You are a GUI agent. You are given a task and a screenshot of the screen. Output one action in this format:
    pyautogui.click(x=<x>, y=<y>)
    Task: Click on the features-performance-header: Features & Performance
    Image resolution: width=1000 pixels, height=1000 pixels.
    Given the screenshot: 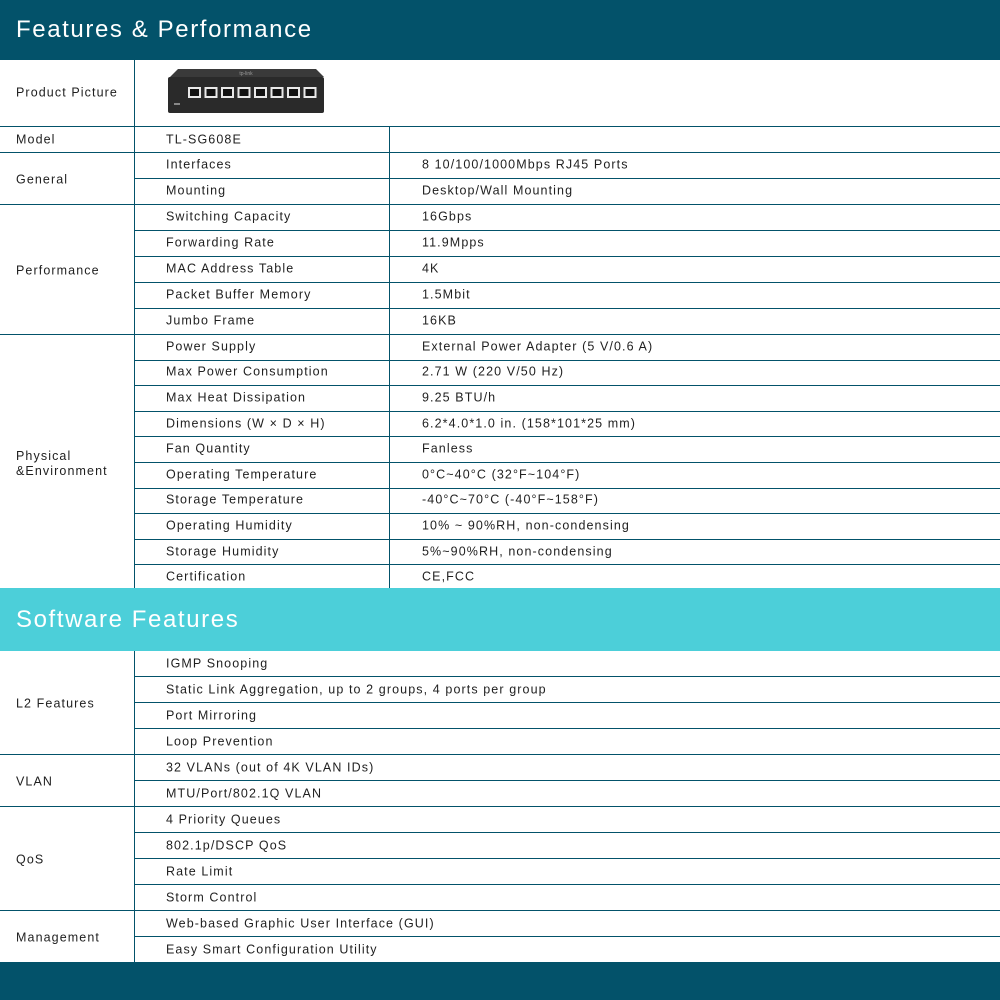 What is the action you would take?
    pyautogui.click(x=500, y=30)
    